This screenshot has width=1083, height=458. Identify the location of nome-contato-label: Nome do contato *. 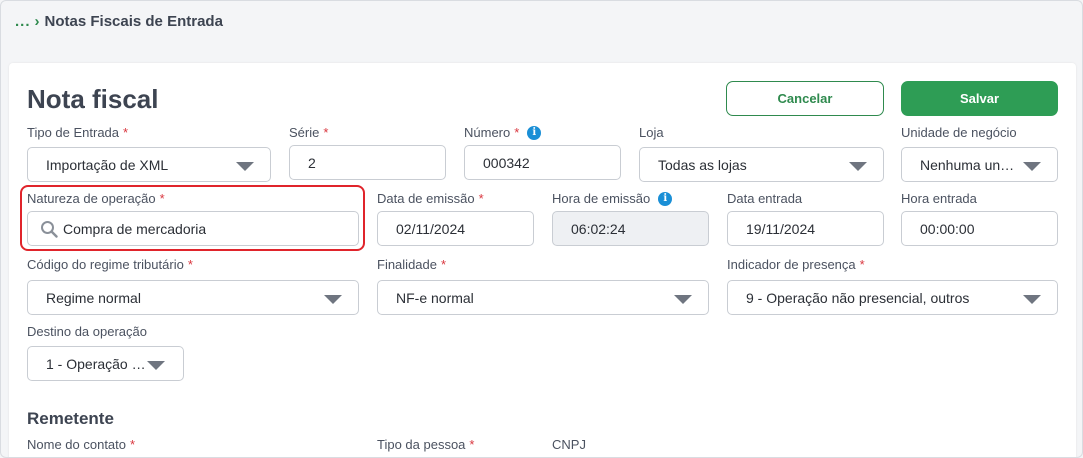
(81, 444).